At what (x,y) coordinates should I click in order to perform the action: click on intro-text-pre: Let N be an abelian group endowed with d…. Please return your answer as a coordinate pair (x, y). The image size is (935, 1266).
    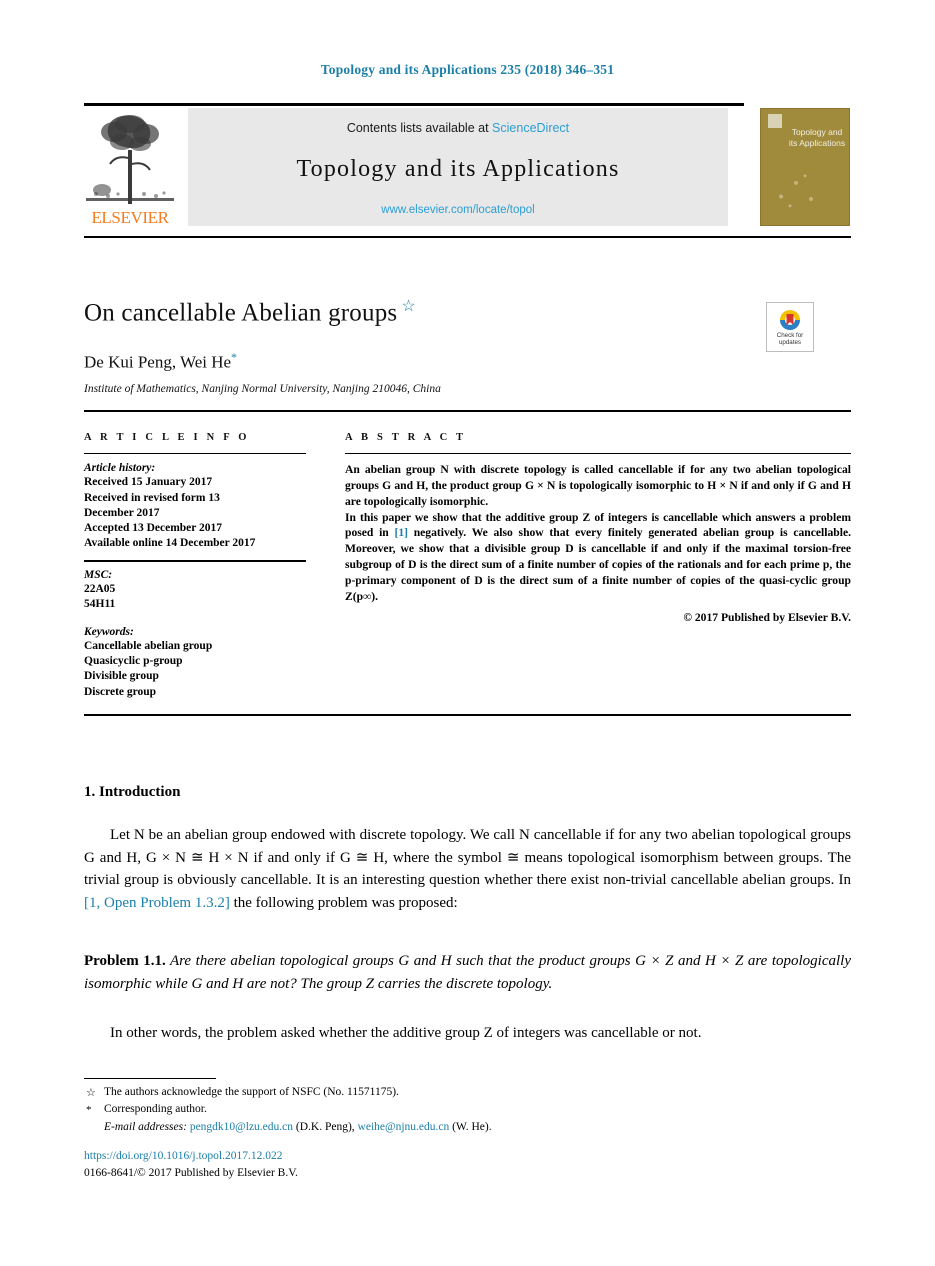
    Looking at the image, I should click on (467, 857).